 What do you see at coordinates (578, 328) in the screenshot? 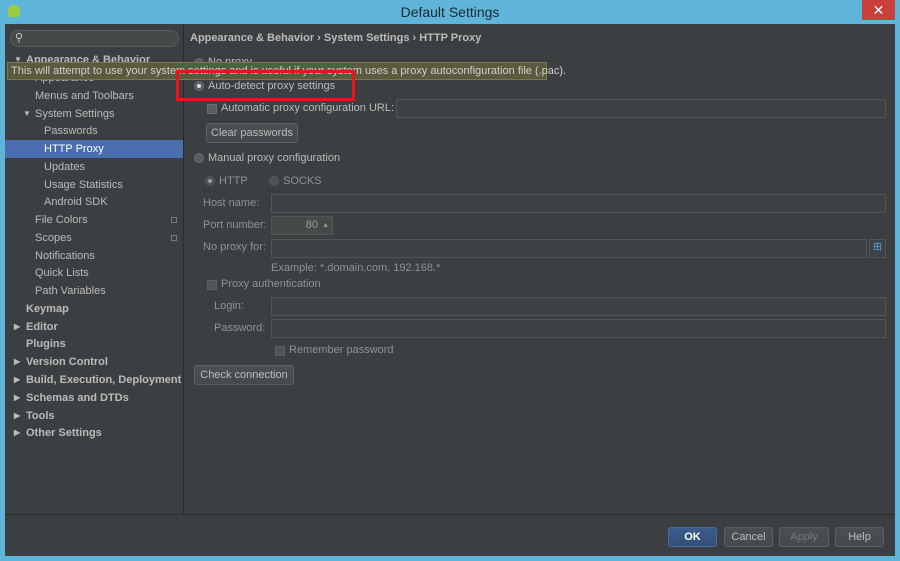
I see `password-input` at bounding box center [578, 328].